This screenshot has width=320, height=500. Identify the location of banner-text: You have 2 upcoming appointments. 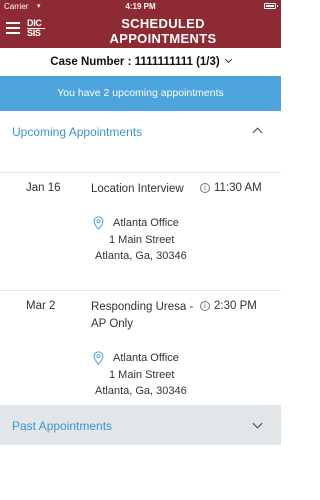
(140, 93).